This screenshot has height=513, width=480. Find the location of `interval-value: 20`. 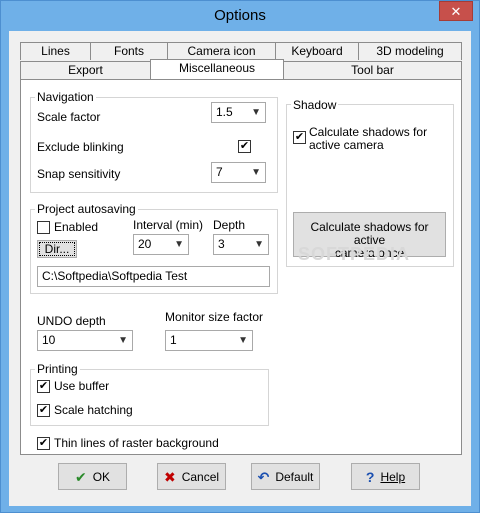

interval-value: 20 is located at coordinates (145, 244).